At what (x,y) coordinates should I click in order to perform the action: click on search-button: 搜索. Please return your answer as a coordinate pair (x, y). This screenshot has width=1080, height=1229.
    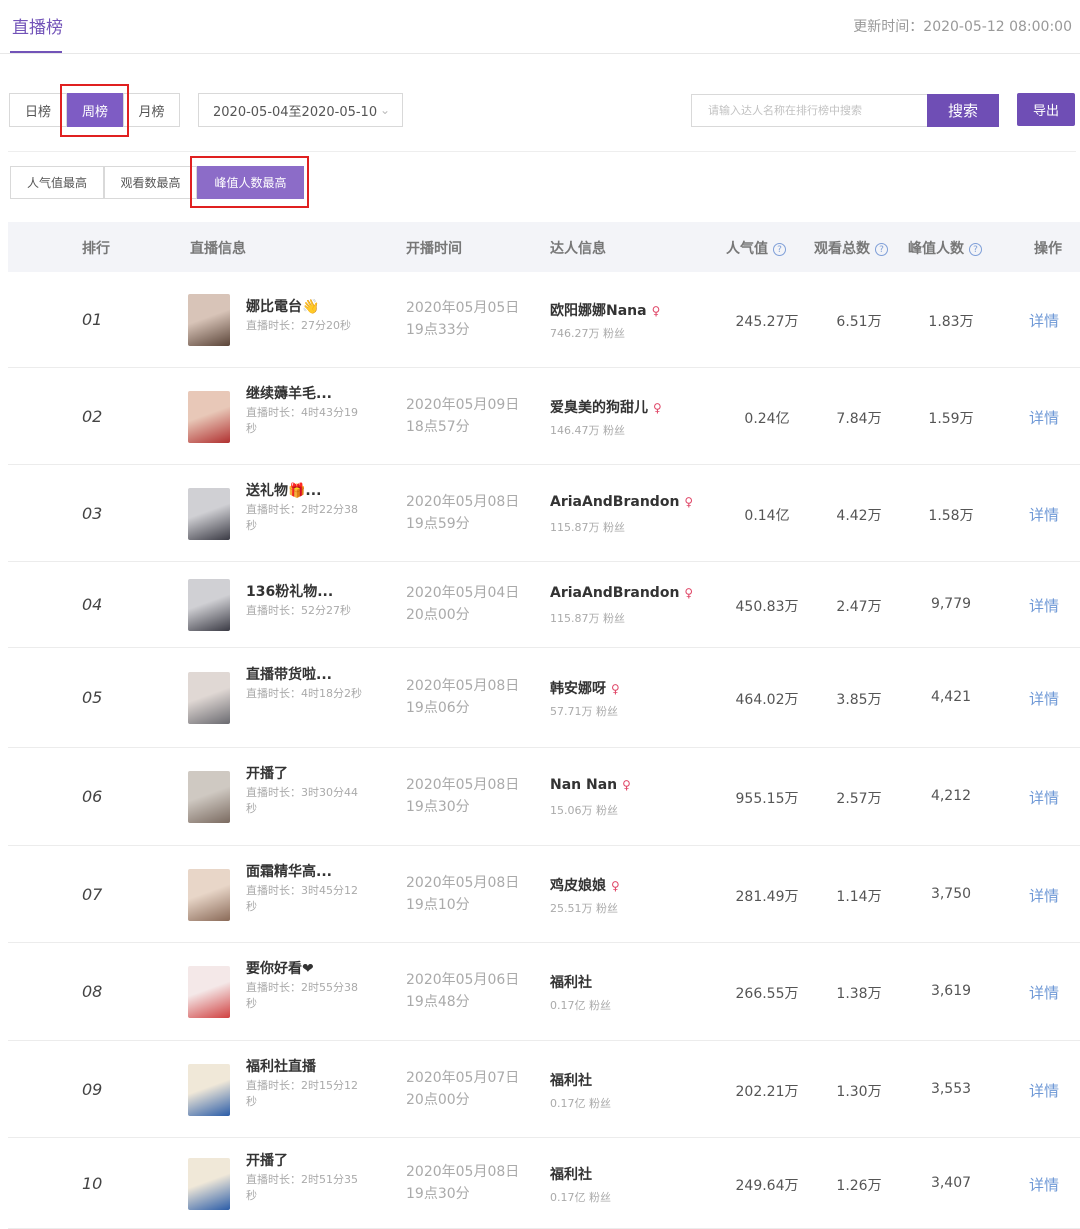
    Looking at the image, I should click on (963, 110).